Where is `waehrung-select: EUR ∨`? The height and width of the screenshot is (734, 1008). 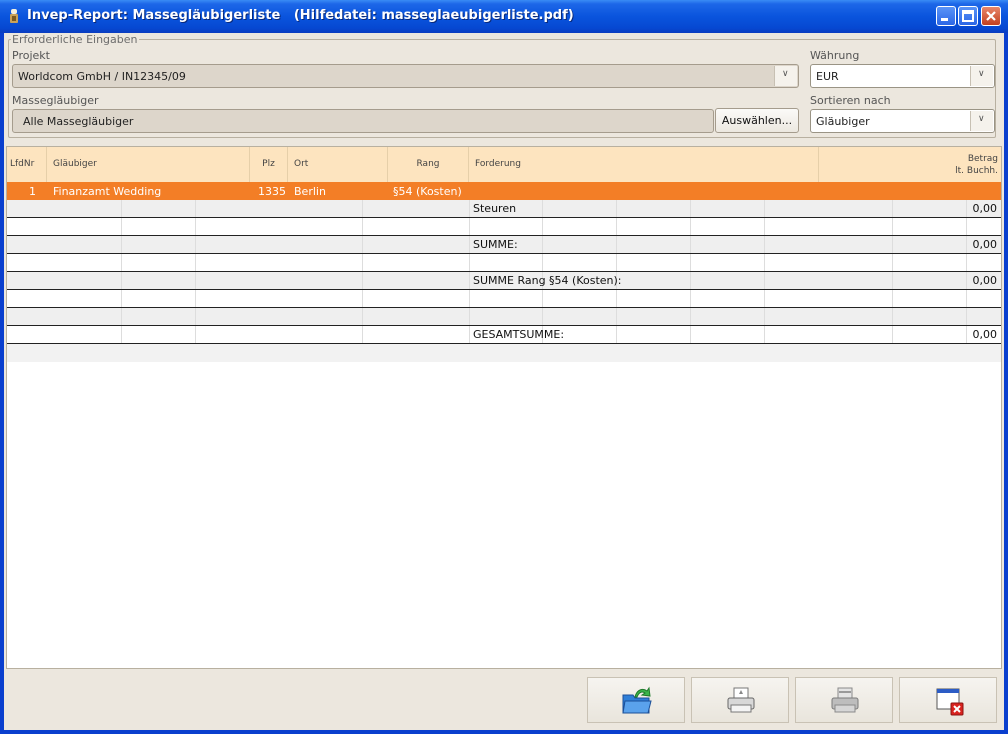
waehrung-select: EUR ∨ is located at coordinates (902, 76).